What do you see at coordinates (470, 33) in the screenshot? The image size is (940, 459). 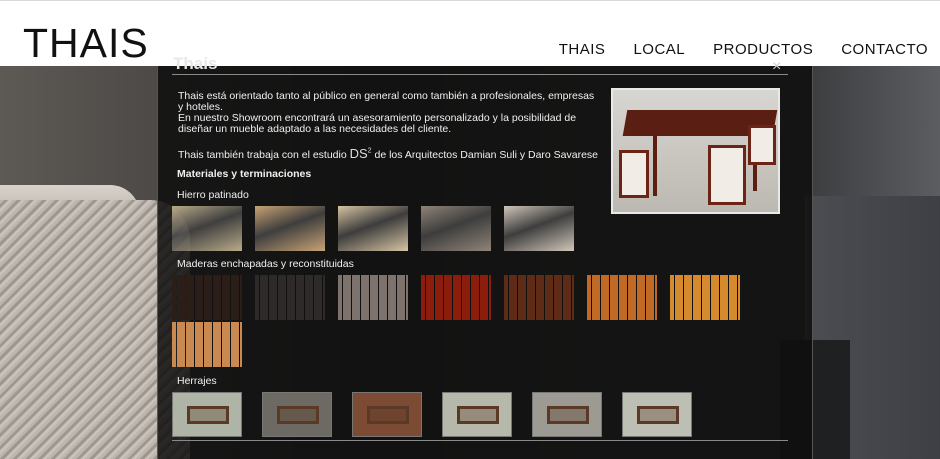 I see `site-header: THAIS THAIS LOCAL PRODUCTOS CONTACTO` at bounding box center [470, 33].